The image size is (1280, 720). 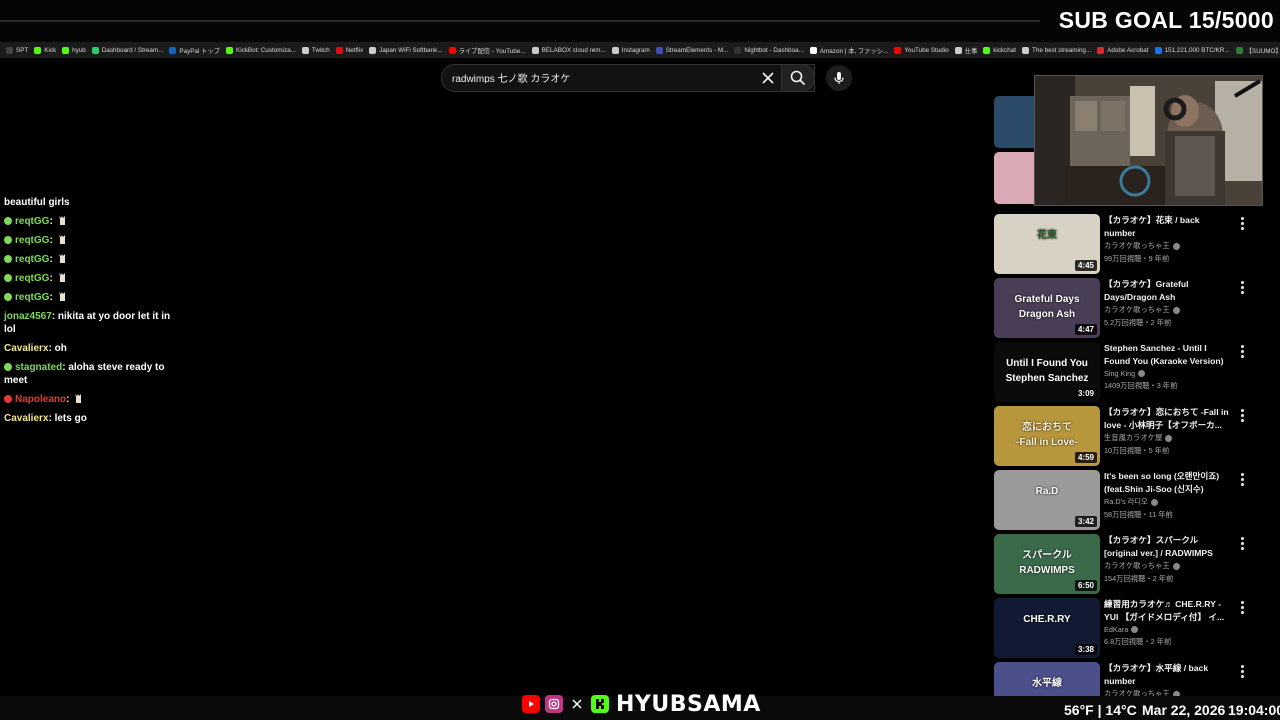 I want to click on channel-name: Sing King, so click(x=1119, y=373).